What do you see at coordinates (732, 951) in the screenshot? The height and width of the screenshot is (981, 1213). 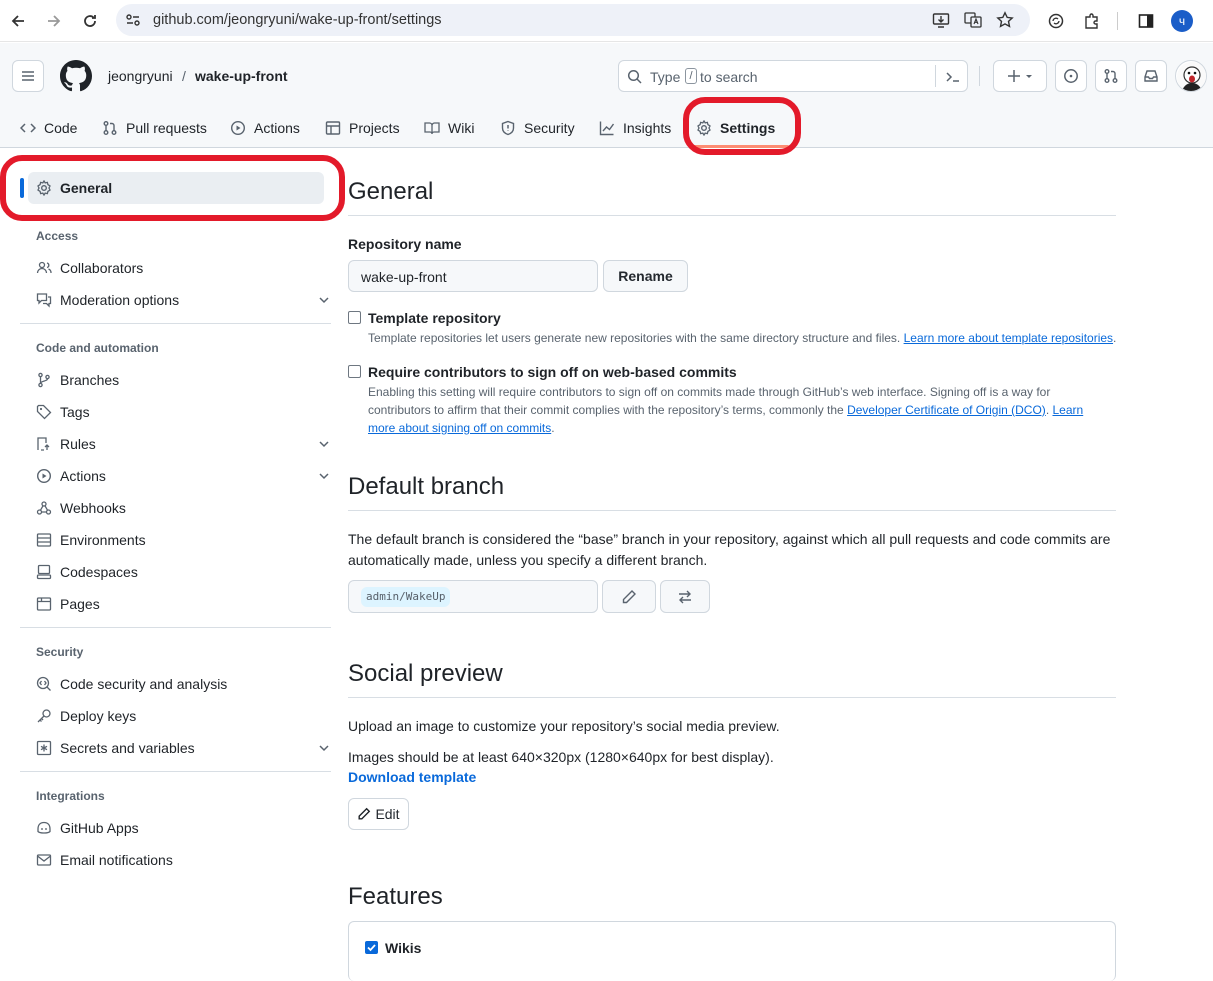 I see `features-box` at bounding box center [732, 951].